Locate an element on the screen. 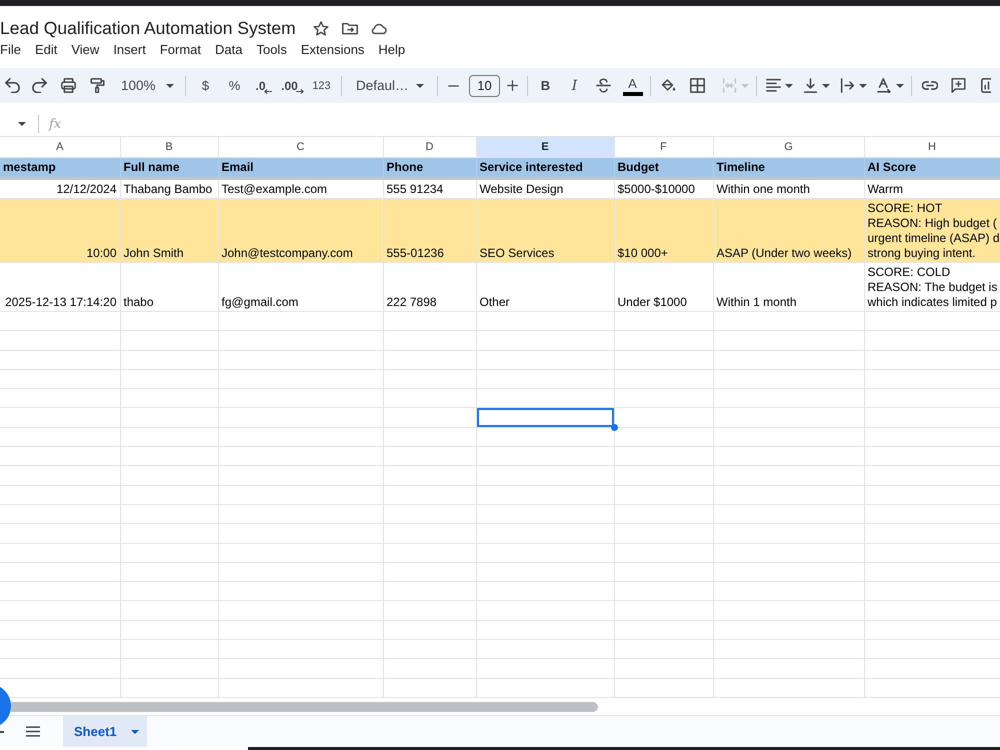 The width and height of the screenshot is (1000, 750). column-header: D is located at coordinates (429, 147).